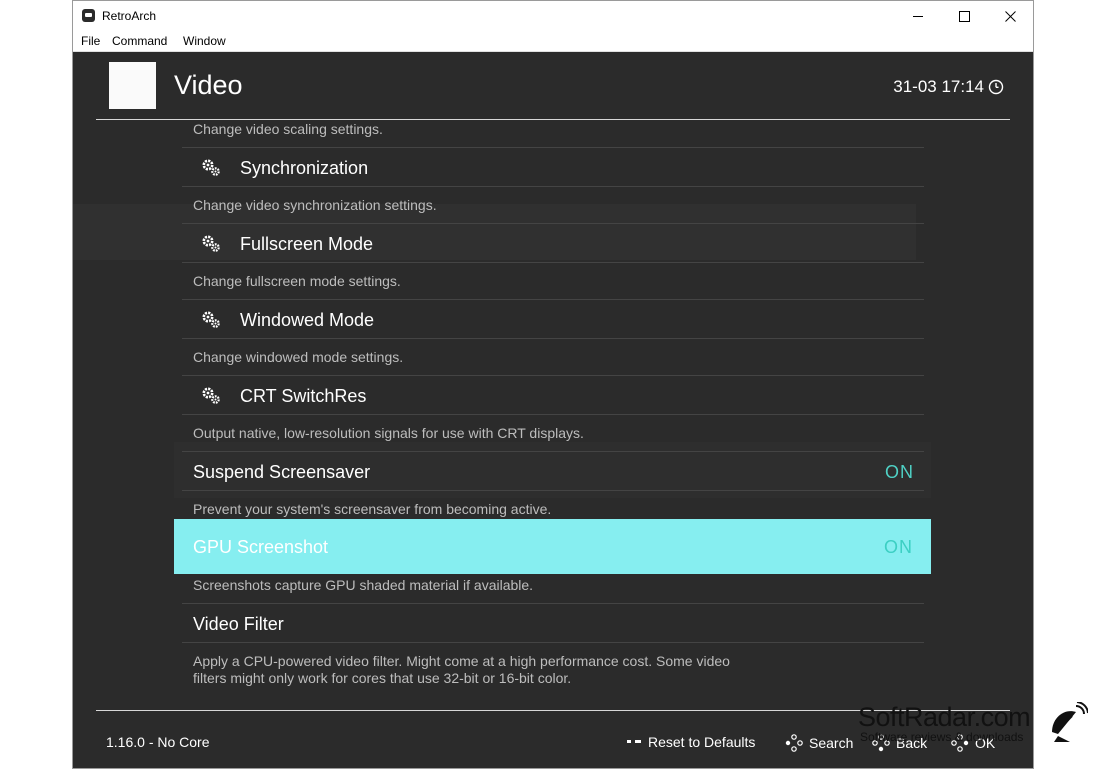 The image size is (1107, 769). Describe the element at coordinates (303, 396) in the screenshot. I see `item-label: CRT SwitchRes` at that location.